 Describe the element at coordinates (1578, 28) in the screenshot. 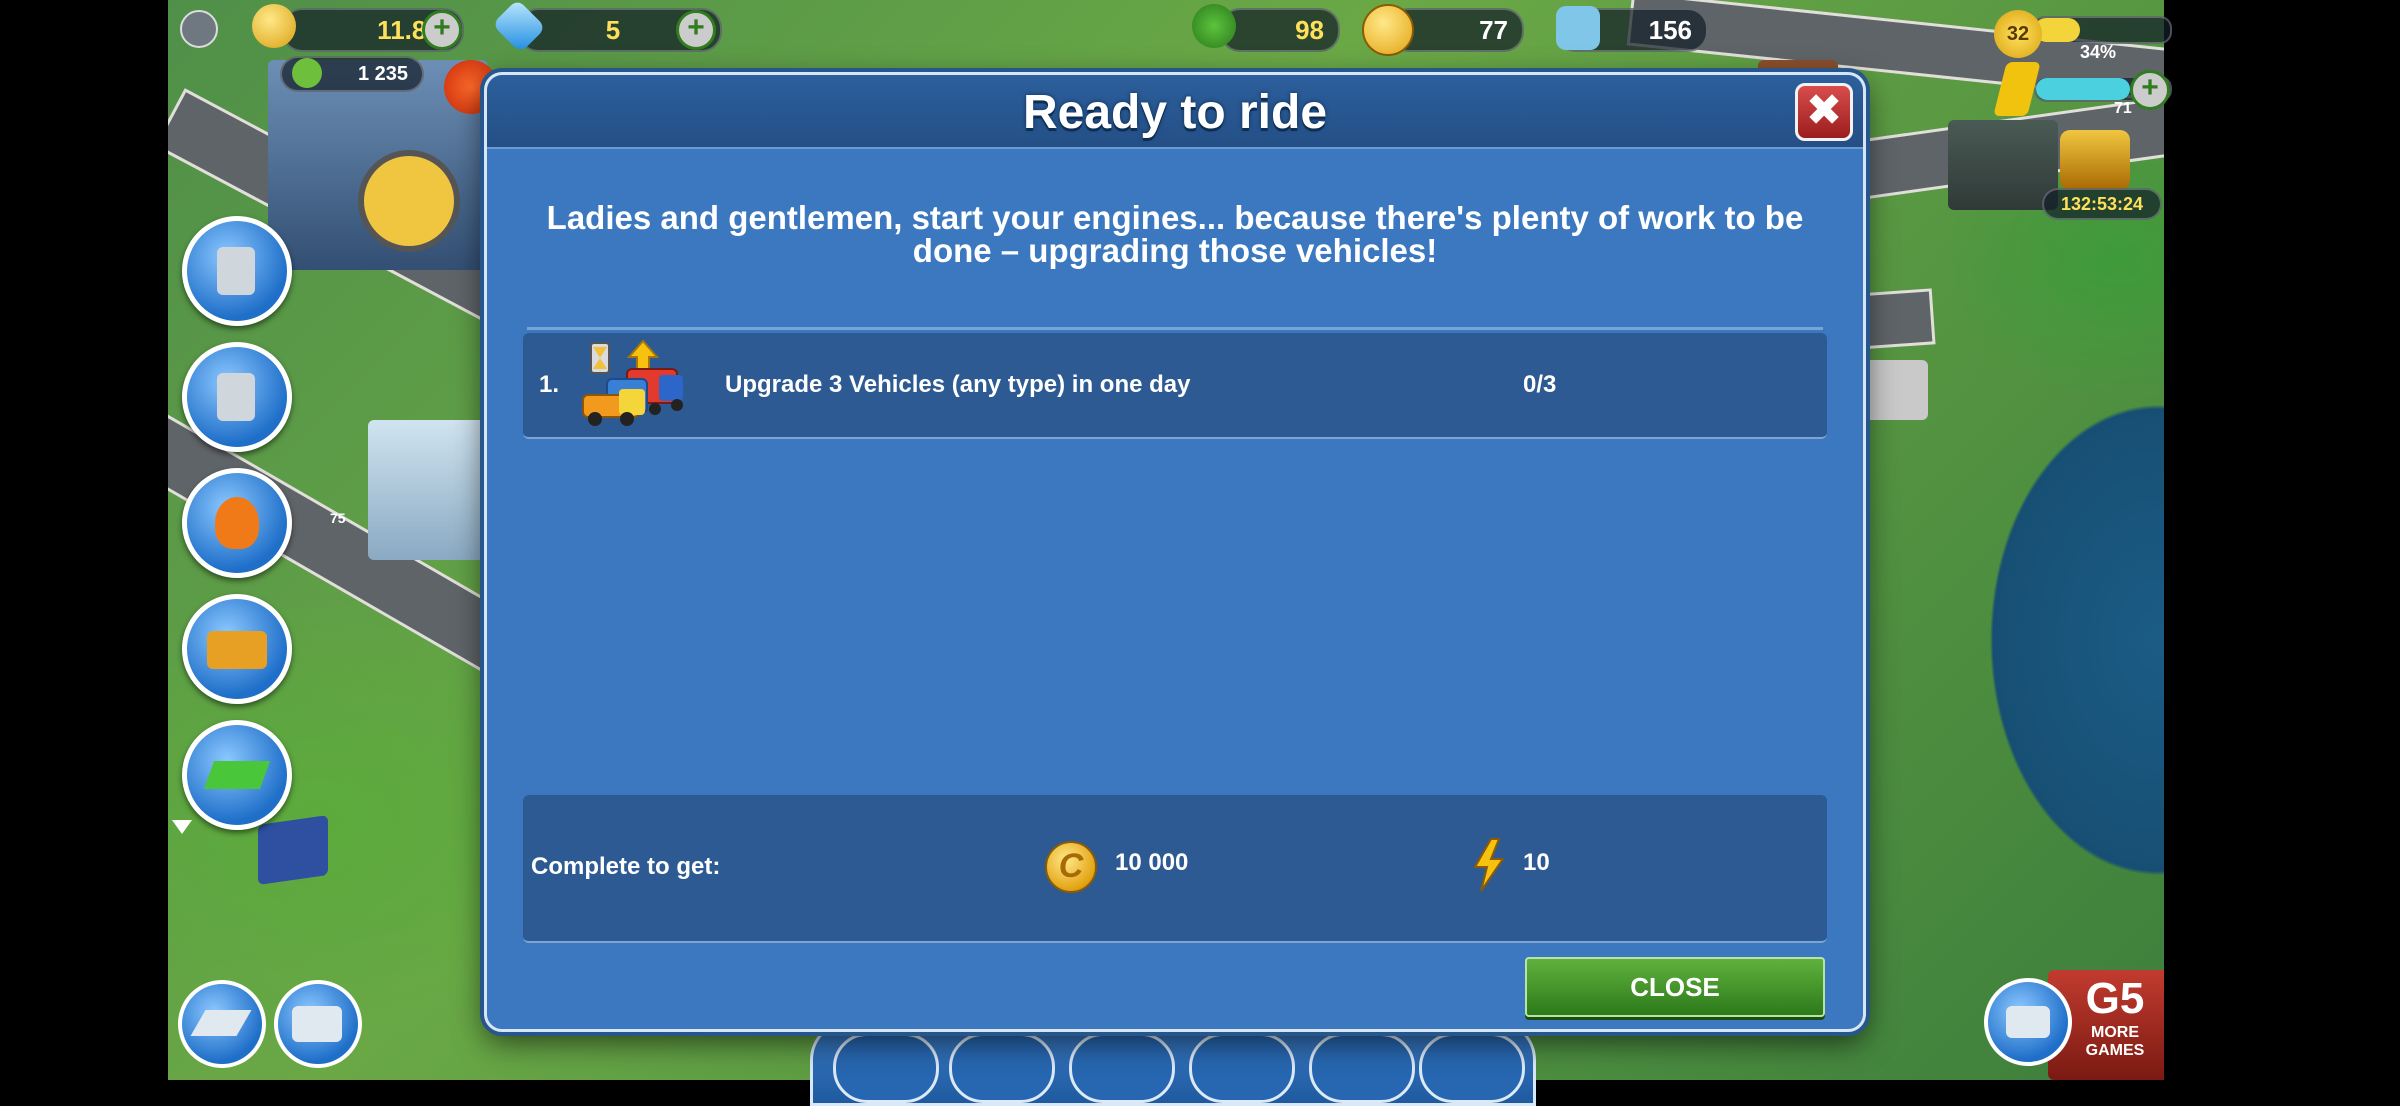

I see `population-icon` at that location.